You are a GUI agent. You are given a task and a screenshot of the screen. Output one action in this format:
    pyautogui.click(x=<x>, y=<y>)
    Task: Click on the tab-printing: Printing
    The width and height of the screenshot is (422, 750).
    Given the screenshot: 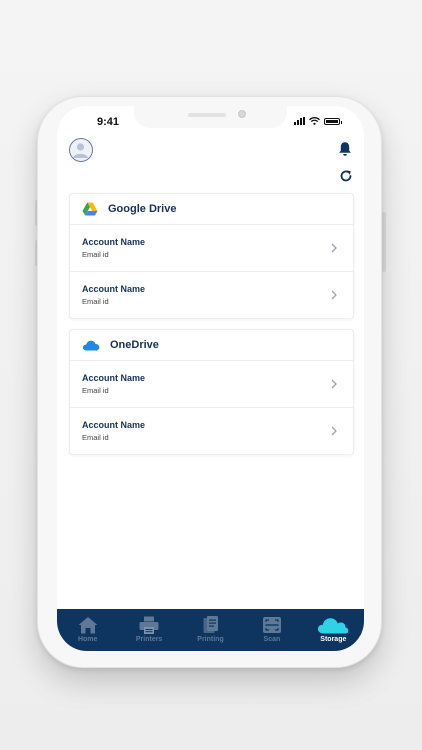 What is the action you would take?
    pyautogui.click(x=210, y=630)
    